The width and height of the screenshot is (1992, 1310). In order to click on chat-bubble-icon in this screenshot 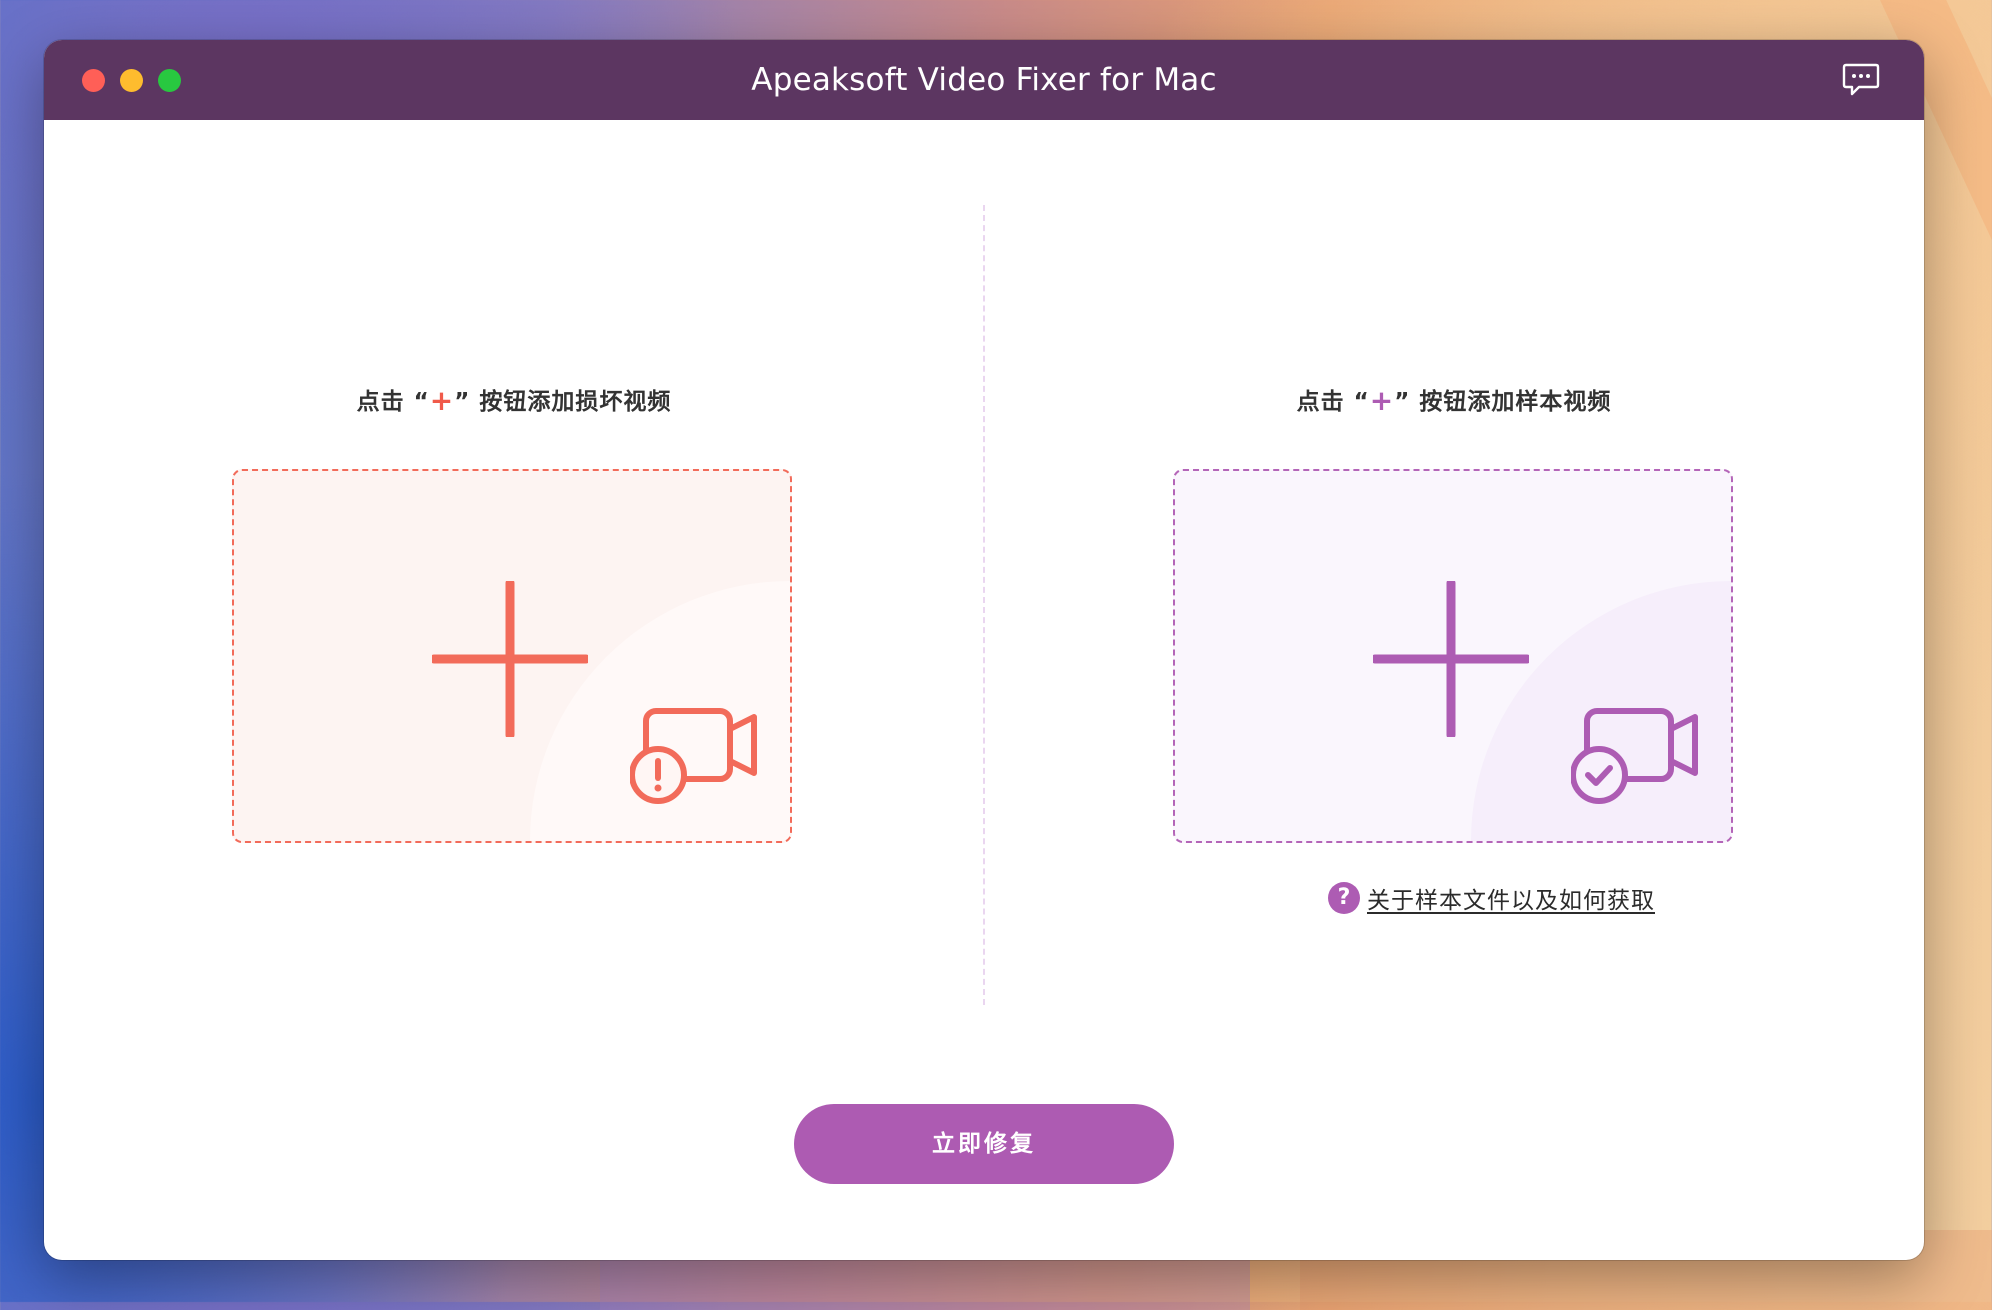, I will do `click(1861, 80)`.